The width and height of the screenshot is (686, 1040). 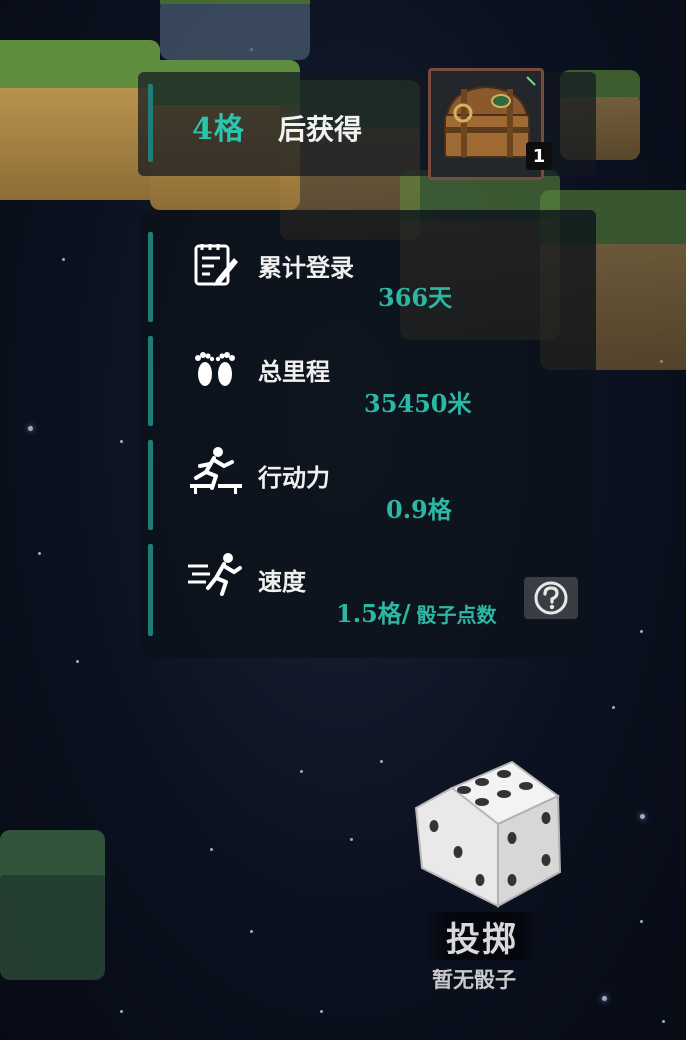 I want to click on question-circle-icon, so click(x=551, y=598).